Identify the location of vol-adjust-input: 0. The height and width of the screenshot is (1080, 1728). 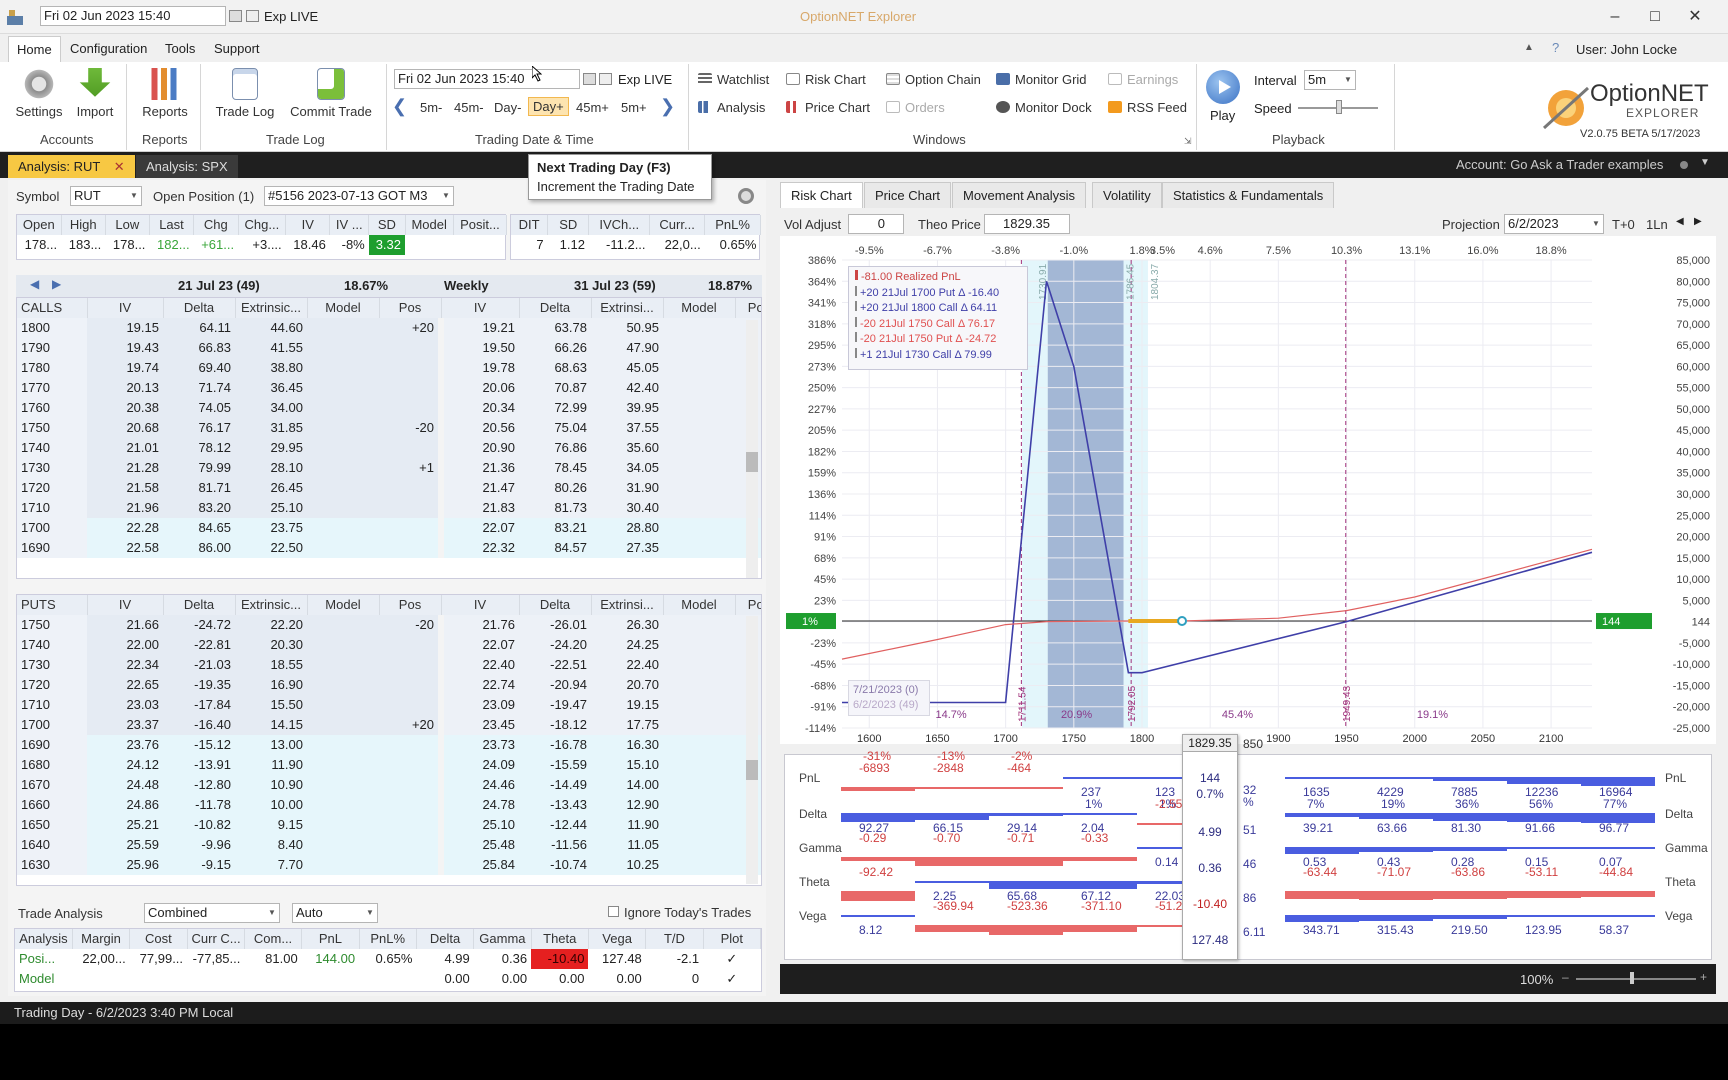
(876, 224).